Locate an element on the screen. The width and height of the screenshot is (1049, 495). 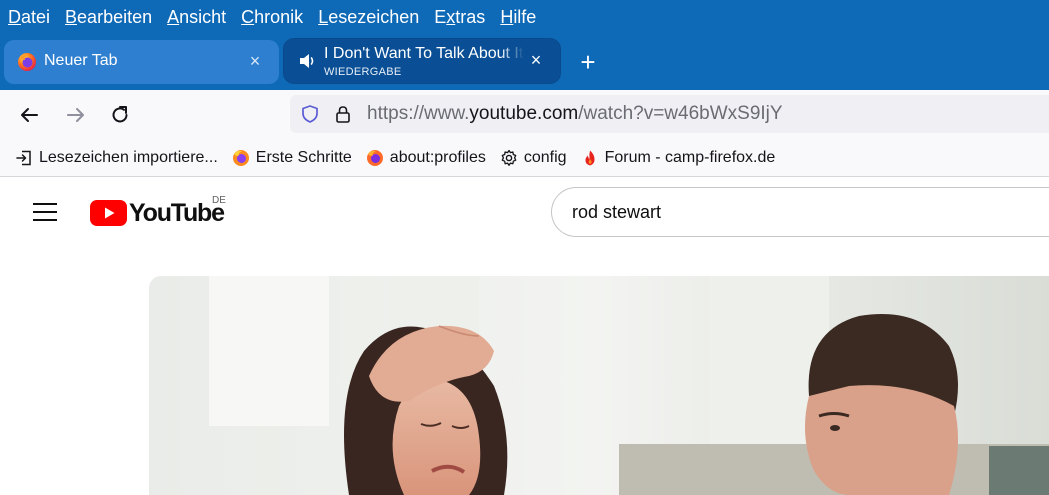
bookmark-label: about:profiles is located at coordinates (437, 157).